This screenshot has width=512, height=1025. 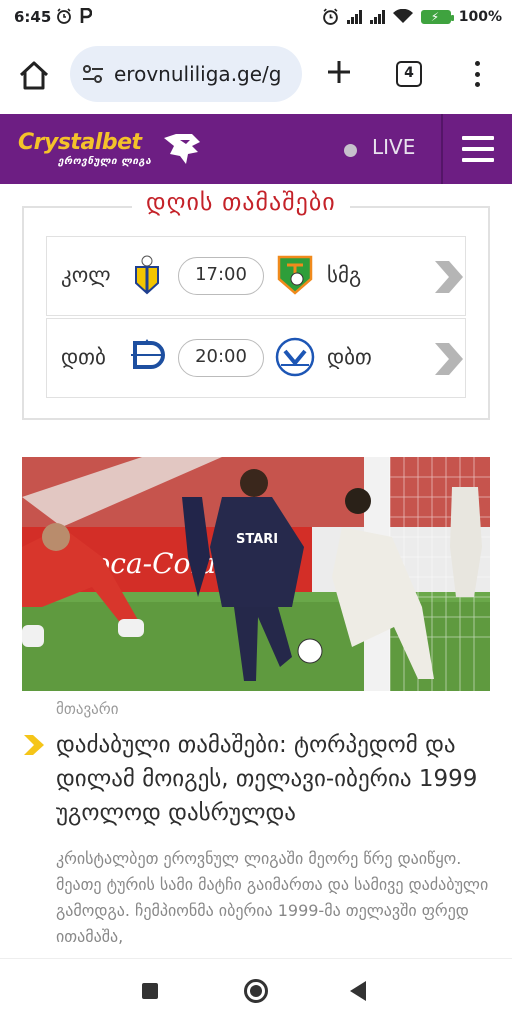 I want to click on match-time: 20:00, so click(x=221, y=358).